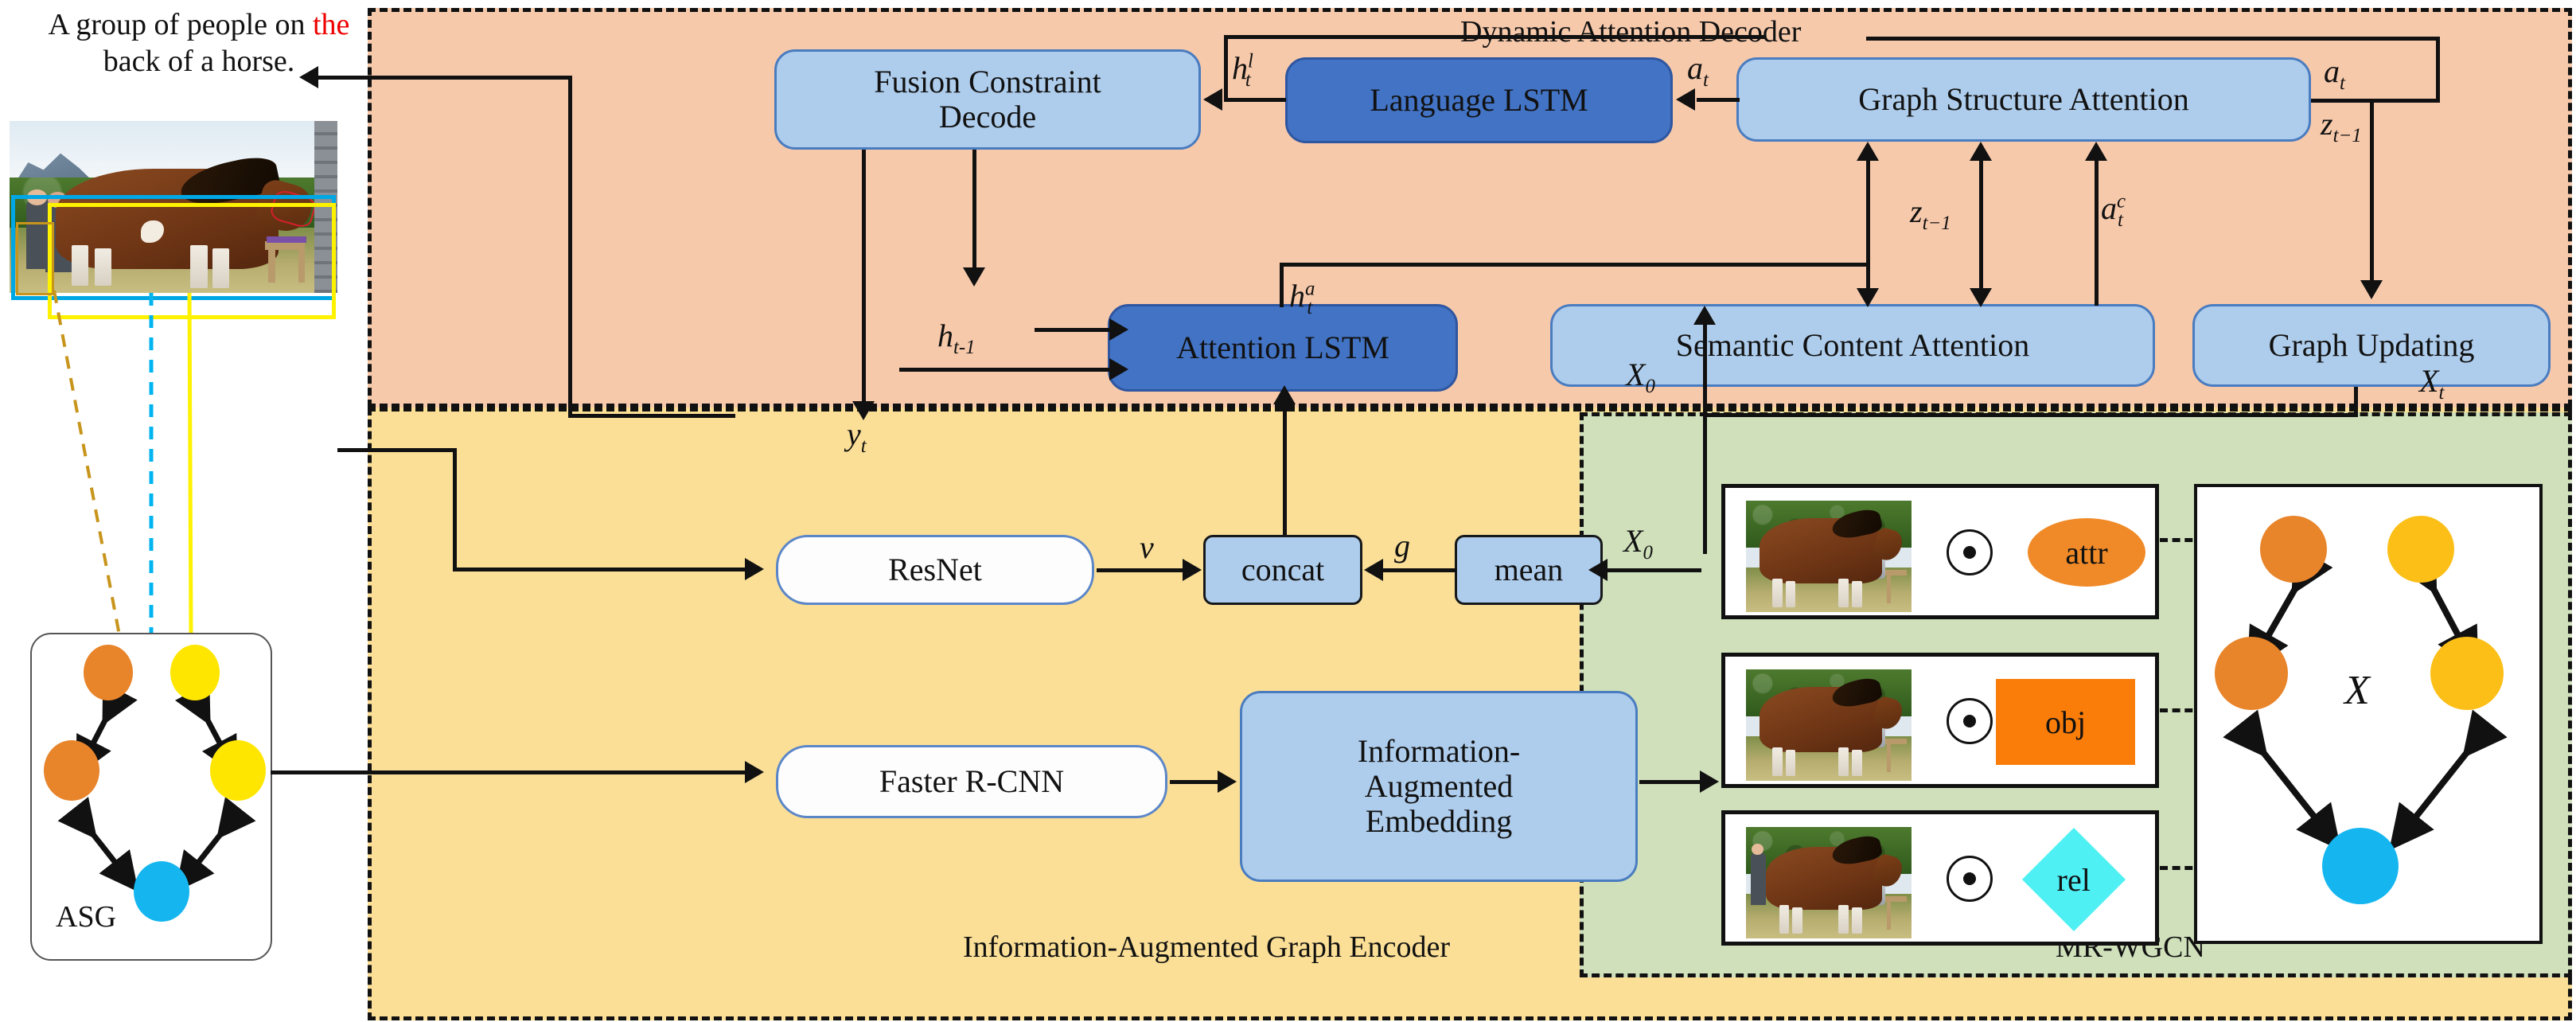 The height and width of the screenshot is (1022, 2576). I want to click on graph-structure-attention-box: Graph Structure Attention, so click(2024, 99).